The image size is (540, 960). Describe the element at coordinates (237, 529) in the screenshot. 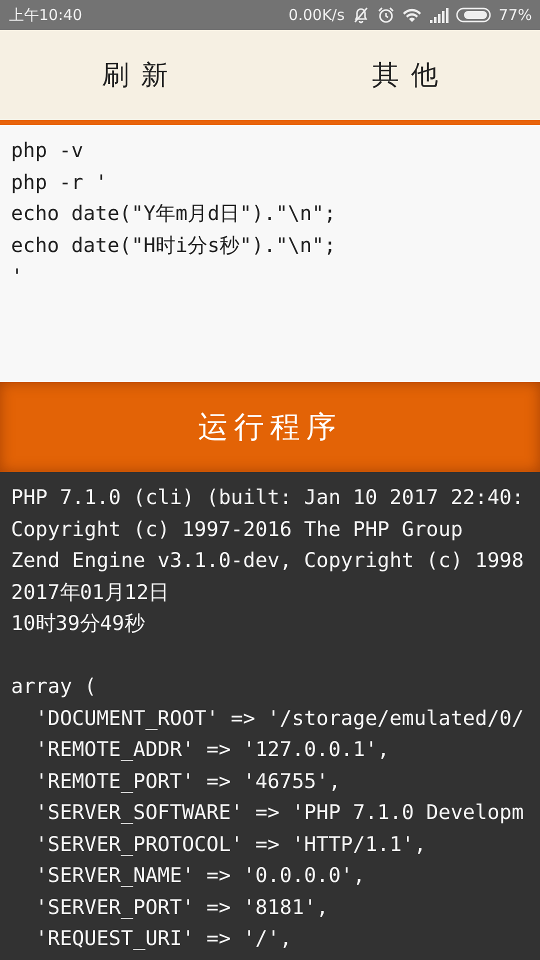

I see `output-line: Copyright (c) 1997-2016 The PHP Group` at that location.